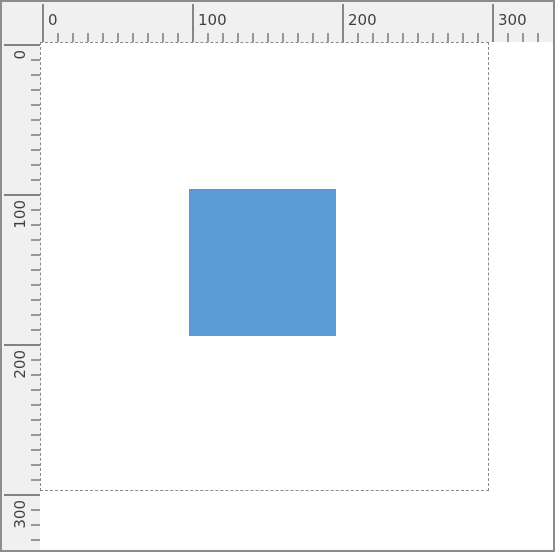 This screenshot has height=552, width=555. Describe the element at coordinates (20, 55) in the screenshot. I see `vertical-ruler-label: 0` at that location.